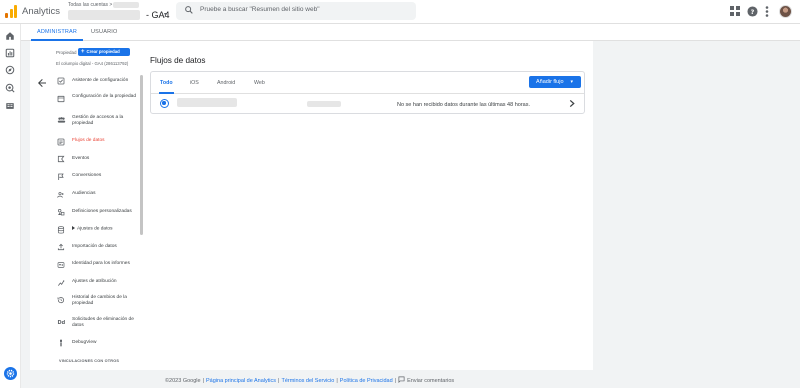  I want to click on tab-usuario: USUARIO, so click(104, 32).